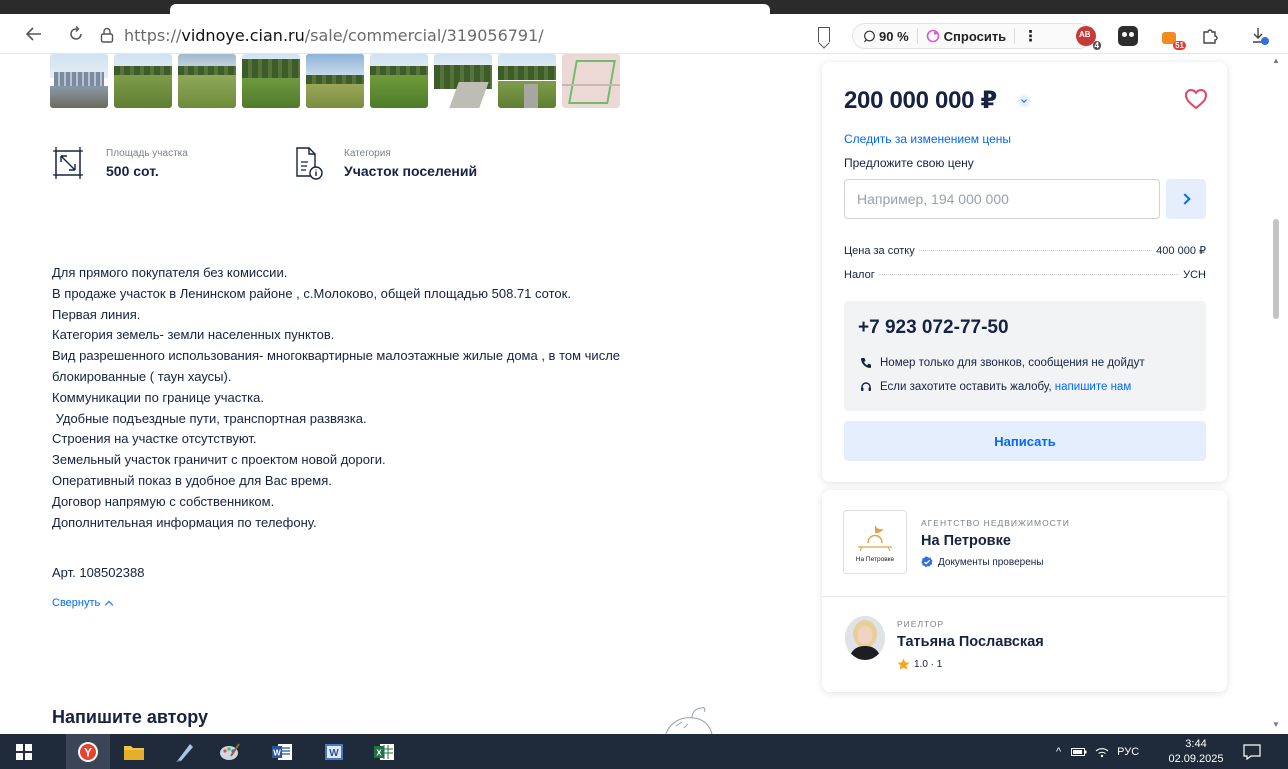  I want to click on price-per-sotka-row: Цена за сотку 400 000 ₽, so click(1025, 250).